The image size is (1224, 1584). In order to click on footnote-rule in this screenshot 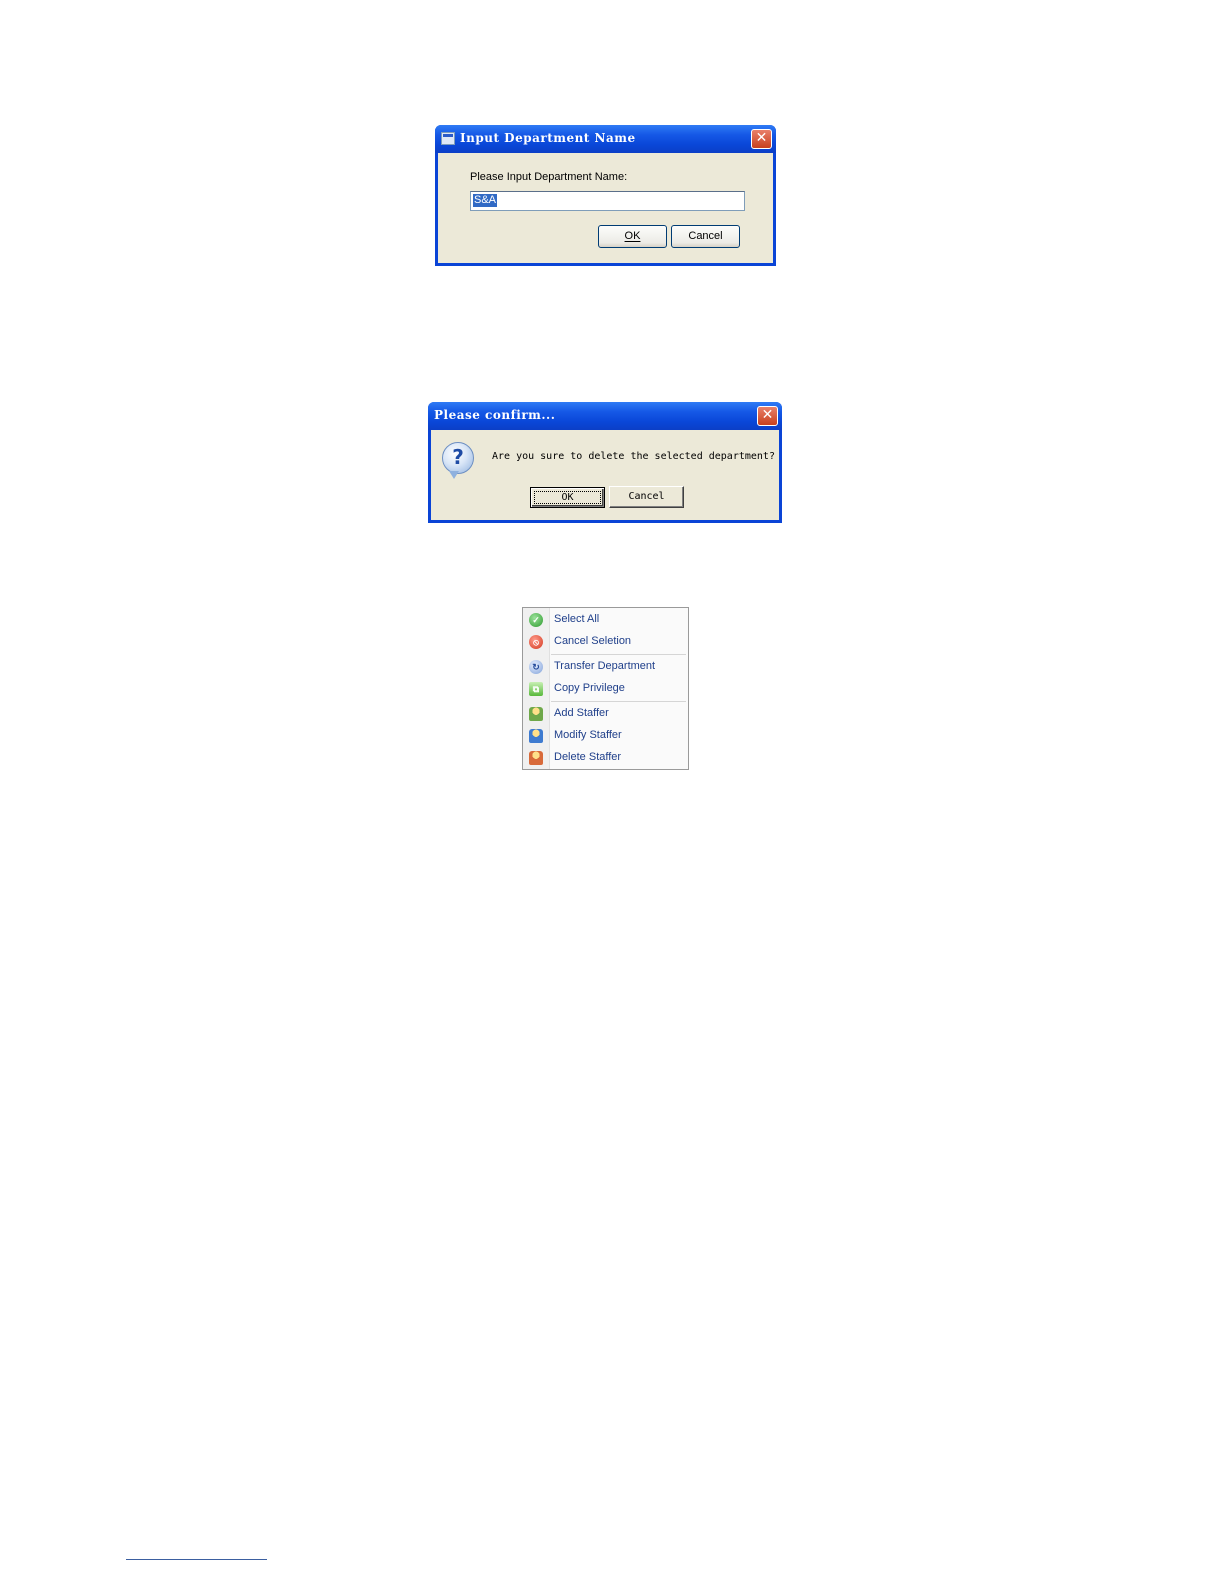, I will do `click(196, 1559)`.